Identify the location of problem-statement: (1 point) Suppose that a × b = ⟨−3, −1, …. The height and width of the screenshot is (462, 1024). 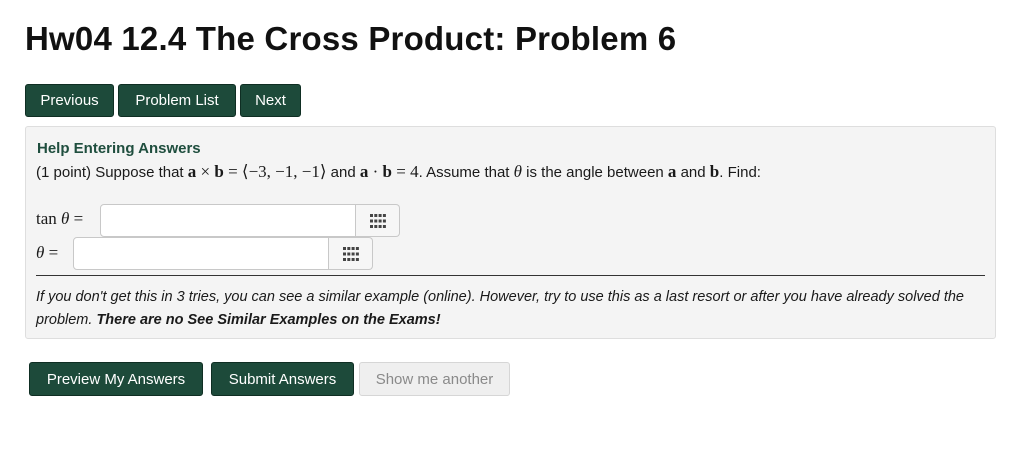
(398, 171).